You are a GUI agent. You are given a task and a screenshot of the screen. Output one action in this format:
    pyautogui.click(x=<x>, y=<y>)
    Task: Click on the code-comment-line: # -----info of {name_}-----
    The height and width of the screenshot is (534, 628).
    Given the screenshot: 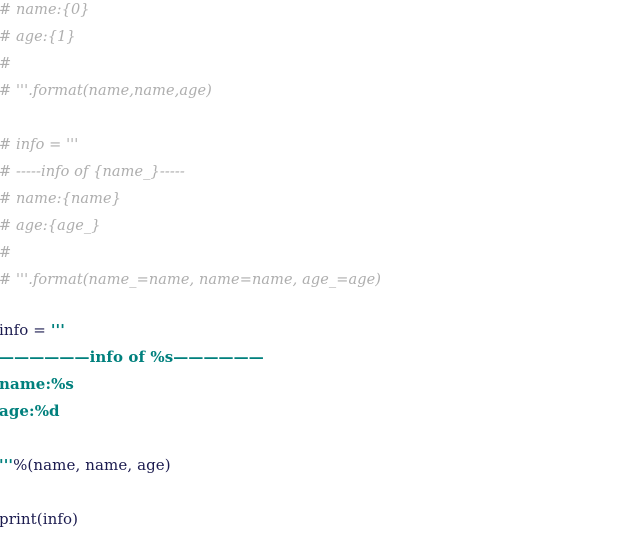 What is the action you would take?
    pyautogui.click(x=92, y=172)
    